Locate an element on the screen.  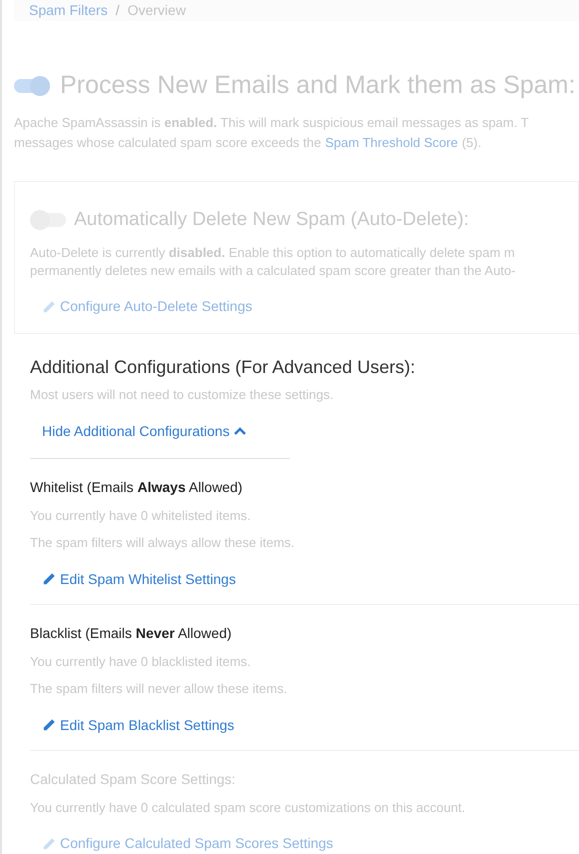
section-title: Additional Configurations (For Advanced Users): is located at coordinates (223, 367).